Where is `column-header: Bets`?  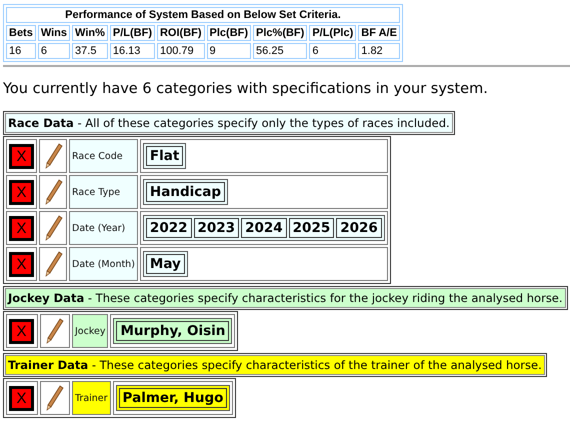
column-header: Bets is located at coordinates (21, 33).